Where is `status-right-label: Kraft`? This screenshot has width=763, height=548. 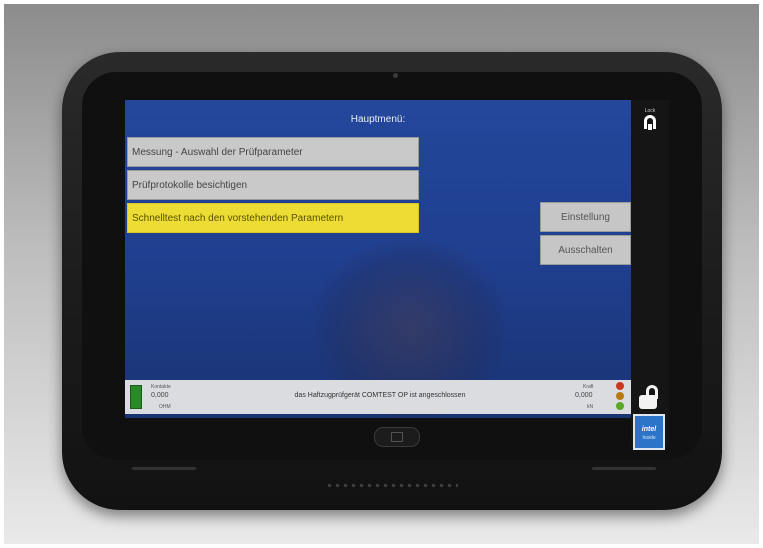 status-right-label: Kraft is located at coordinates (588, 387).